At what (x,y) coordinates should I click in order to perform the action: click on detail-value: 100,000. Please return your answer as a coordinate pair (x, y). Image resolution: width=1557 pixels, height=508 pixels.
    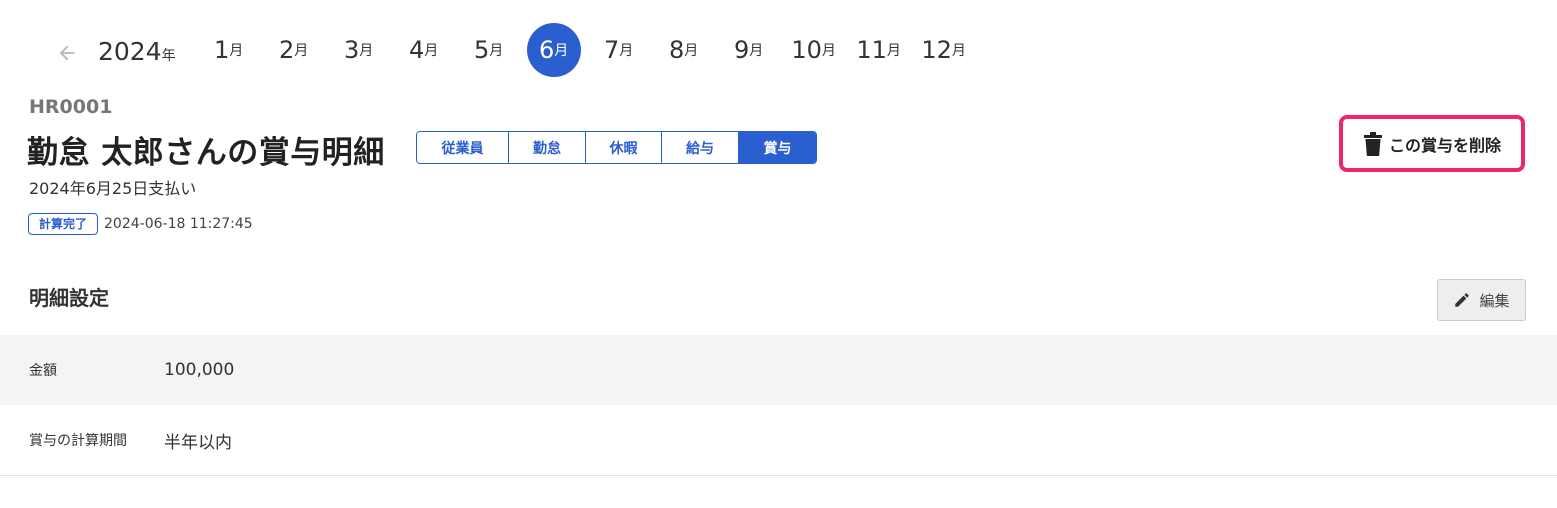
    Looking at the image, I should click on (199, 370).